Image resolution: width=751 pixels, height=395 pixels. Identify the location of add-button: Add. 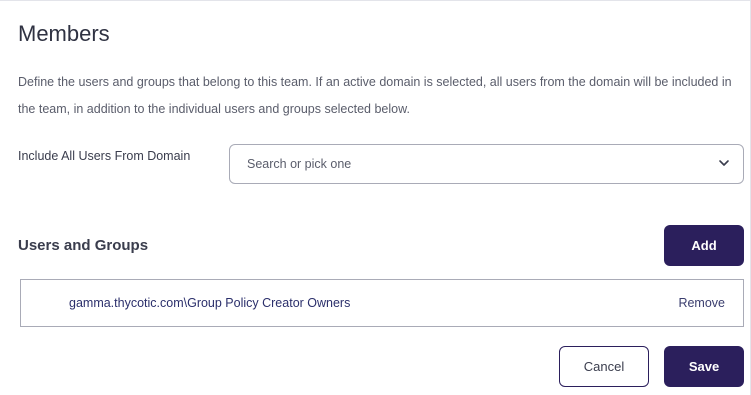
(704, 245).